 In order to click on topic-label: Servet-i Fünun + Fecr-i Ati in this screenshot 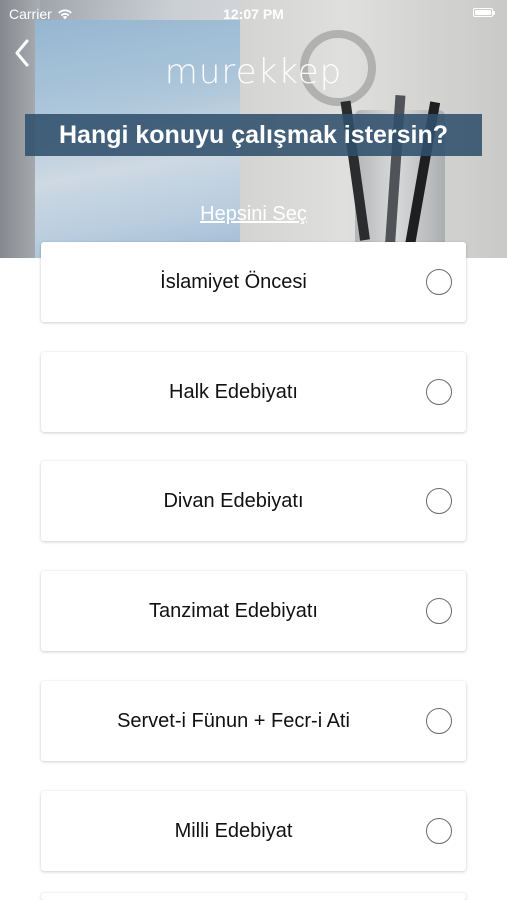, I will do `click(233, 720)`.